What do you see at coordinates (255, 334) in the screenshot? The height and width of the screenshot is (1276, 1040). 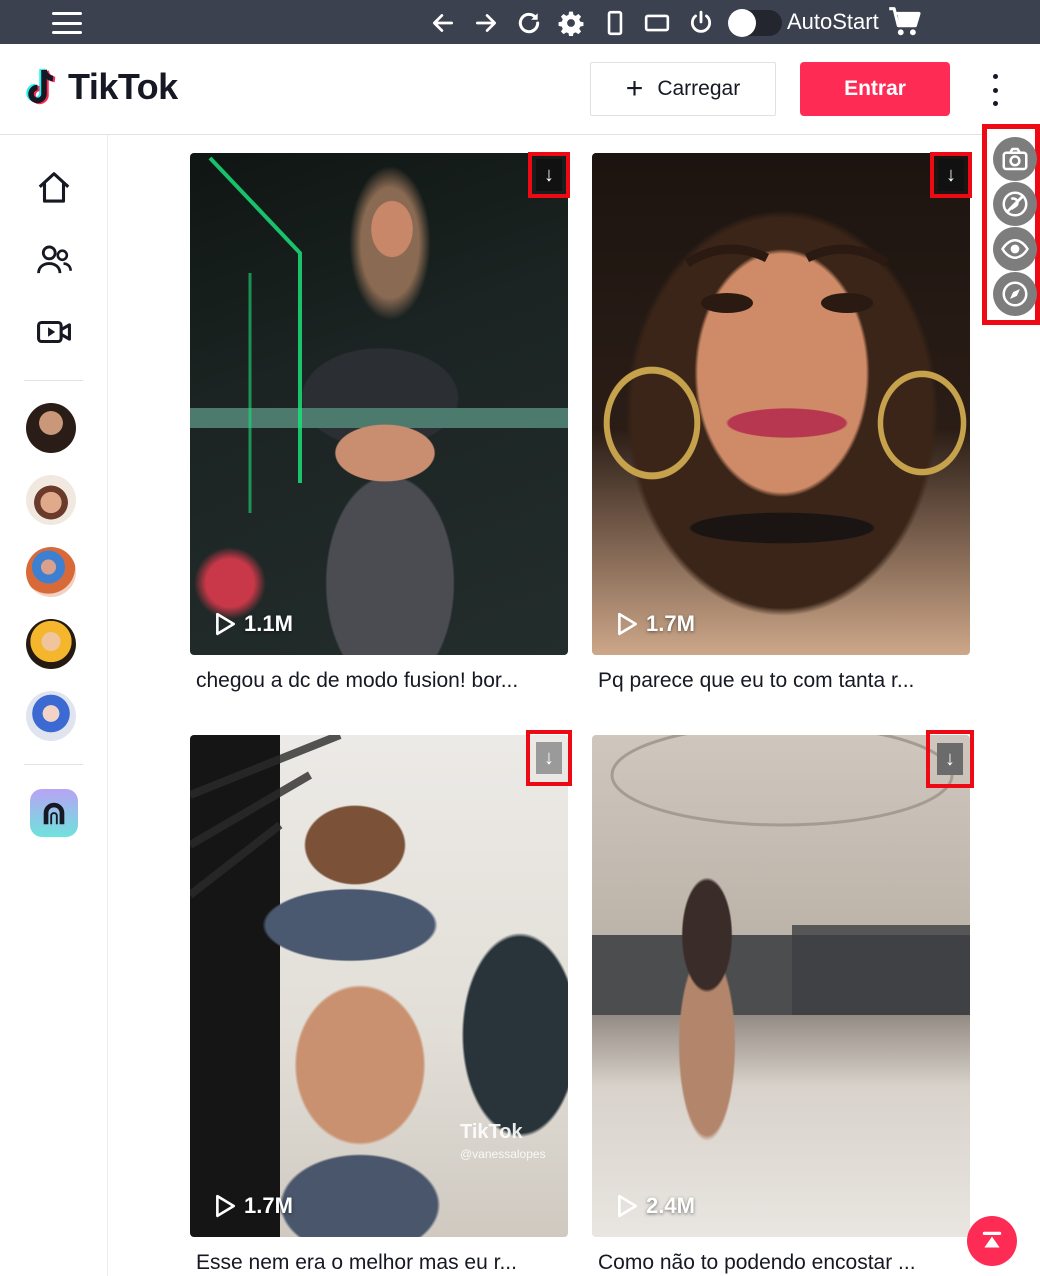 I see `neon-light-decoration` at bounding box center [255, 334].